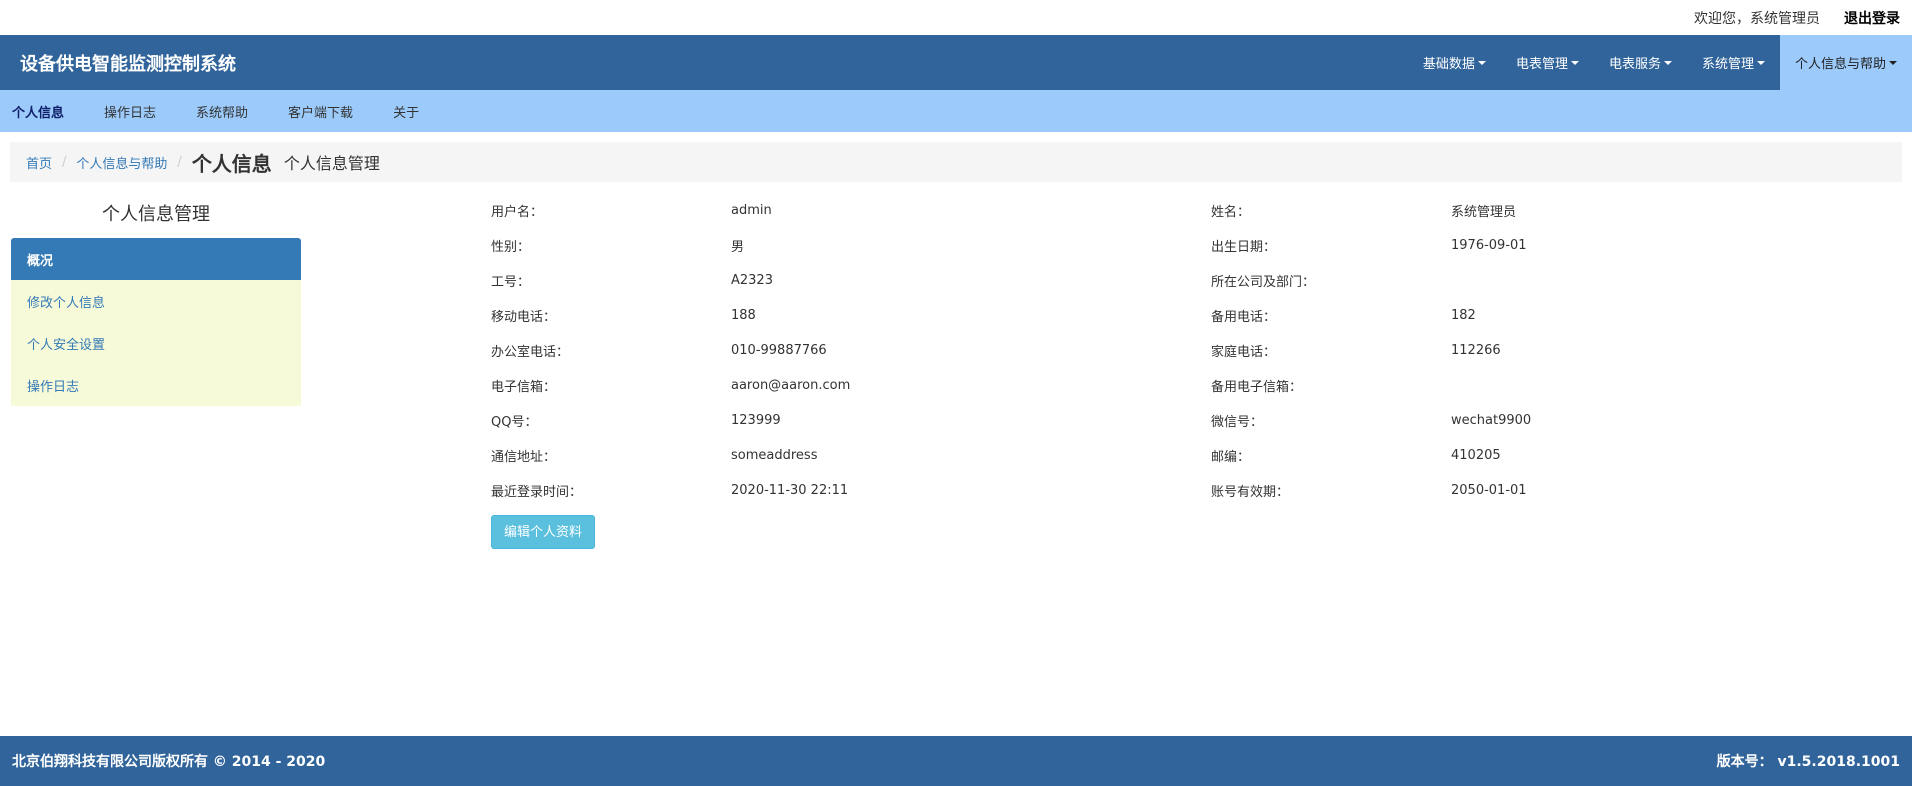 This screenshot has width=1912, height=786. Describe the element at coordinates (1840, 64) in the screenshot. I see `nav-menu-label: 个人信息与帮助` at that location.